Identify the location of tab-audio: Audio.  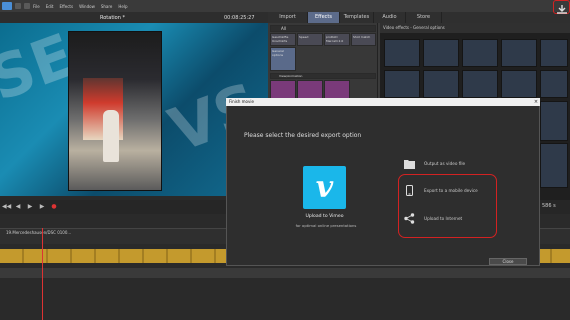
(390, 17).